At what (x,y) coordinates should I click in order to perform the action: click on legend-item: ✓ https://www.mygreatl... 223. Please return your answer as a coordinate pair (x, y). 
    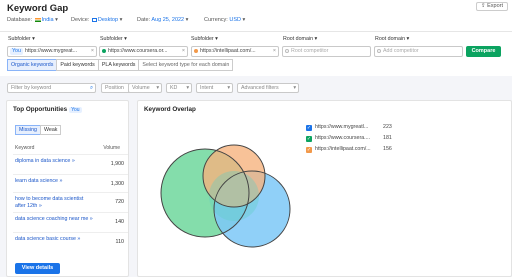
    Looking at the image, I should click on (406, 128).